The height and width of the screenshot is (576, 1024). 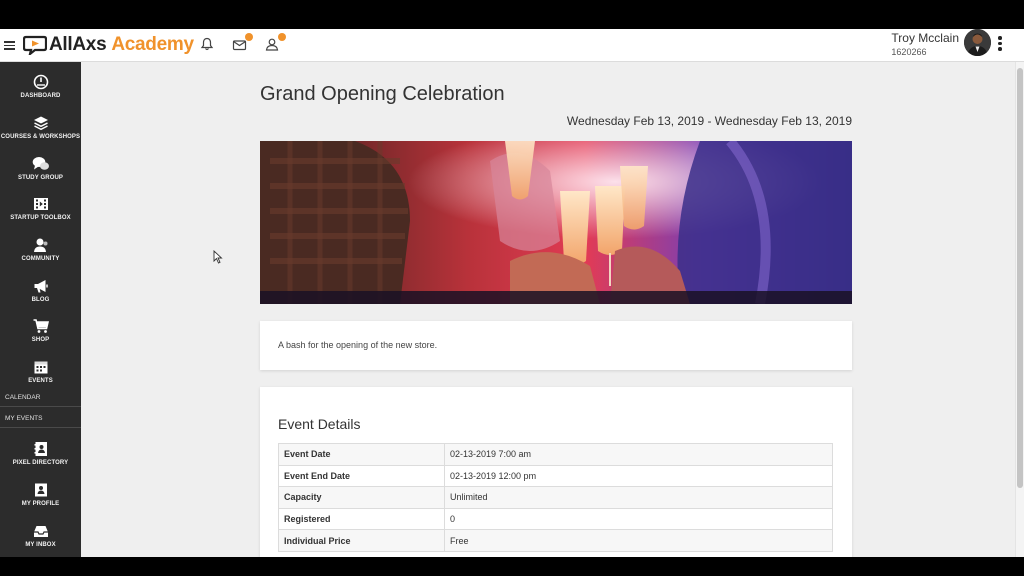 I want to click on detail-key: Event Date, so click(x=361, y=454).